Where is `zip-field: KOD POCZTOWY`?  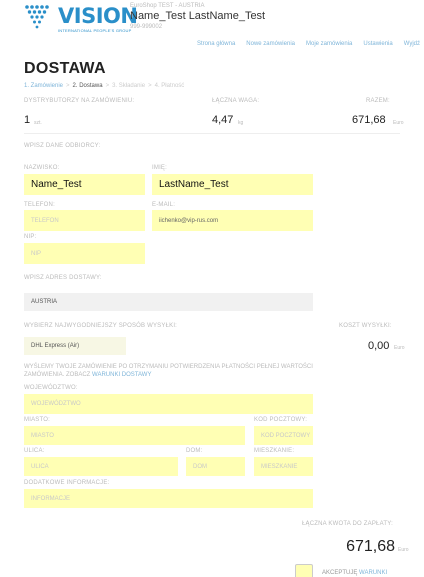 zip-field: KOD POCZTOWY is located at coordinates (283, 435).